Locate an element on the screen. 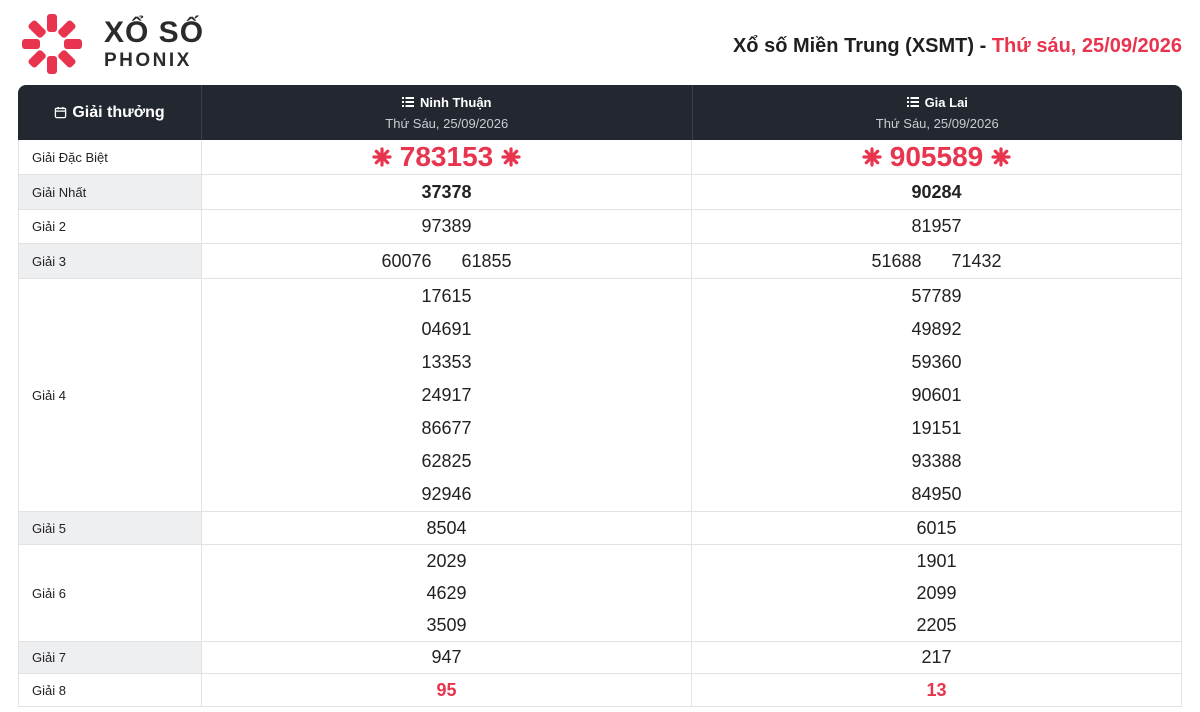 The width and height of the screenshot is (1200, 712). result-cell: 60076 61855 is located at coordinates (447, 261).